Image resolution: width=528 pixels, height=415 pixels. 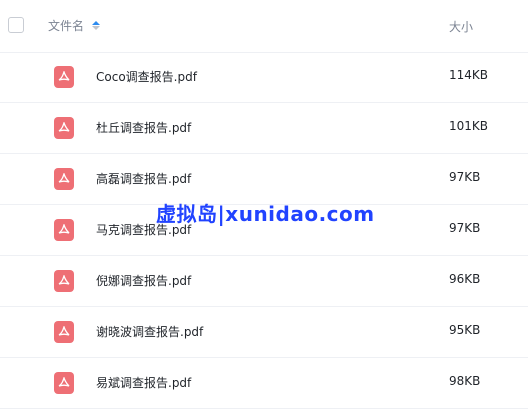 What do you see at coordinates (66, 26) in the screenshot?
I see `column-header-name-label: 文件名` at bounding box center [66, 26].